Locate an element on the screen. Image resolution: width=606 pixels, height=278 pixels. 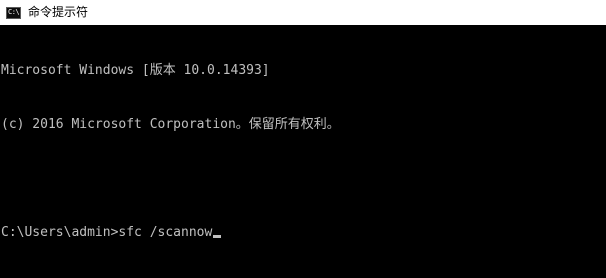
command-prompt-text: C:\Users\admin>sfc /scannow is located at coordinates (107, 232).